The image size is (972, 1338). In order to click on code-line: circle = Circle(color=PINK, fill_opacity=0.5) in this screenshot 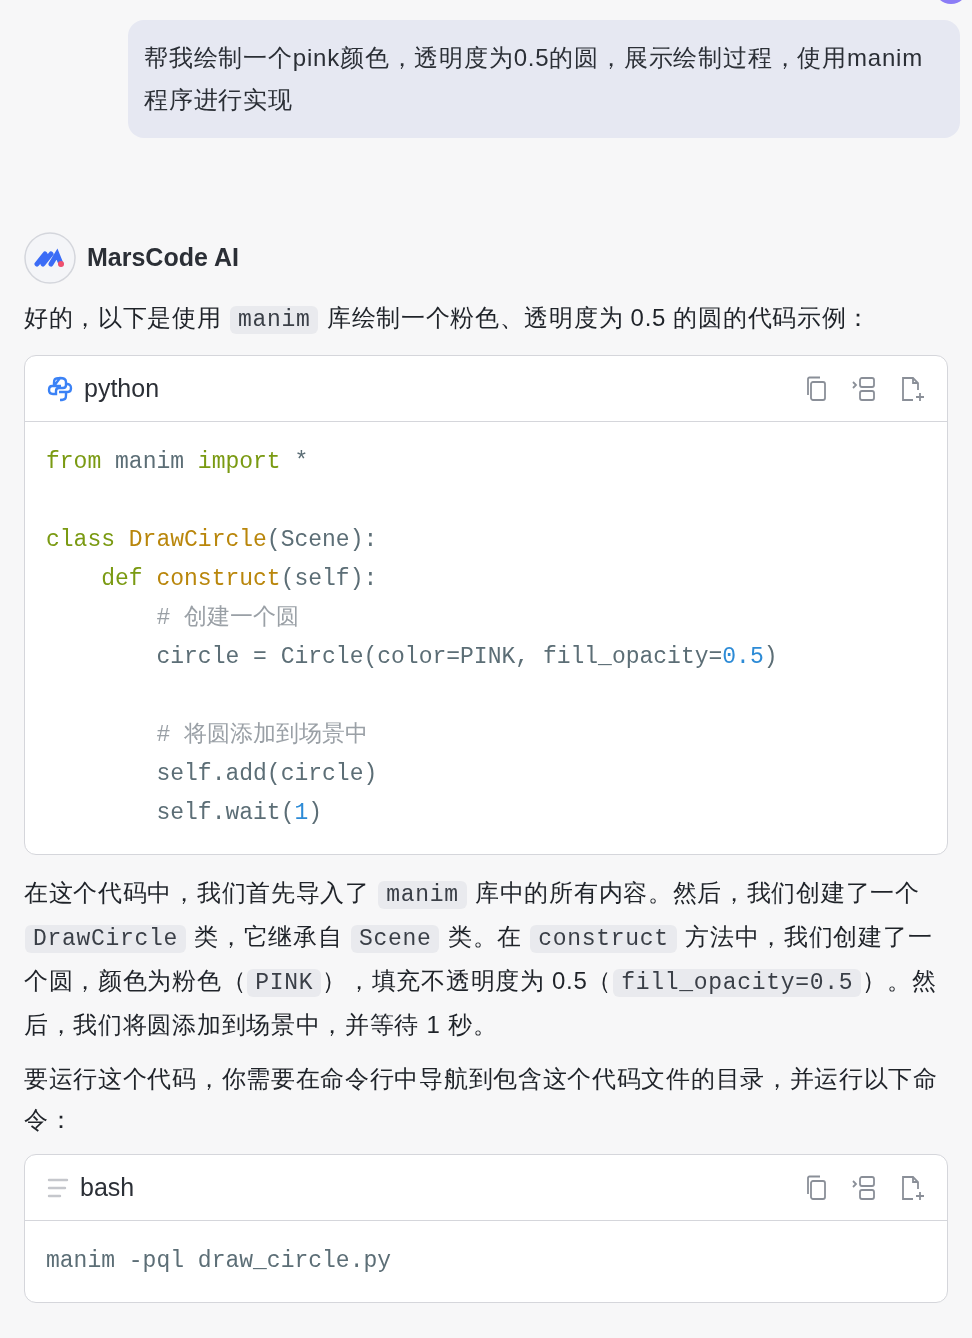, I will do `click(467, 657)`.